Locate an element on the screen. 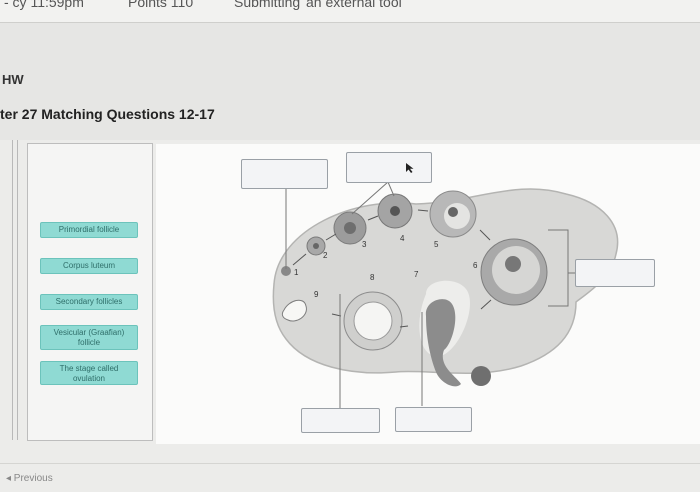 The height and width of the screenshot is (492, 700). diagram-number: 4 is located at coordinates (402, 238).